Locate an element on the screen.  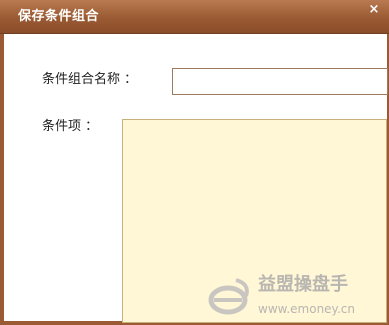
combo-name-label: 条件组合名称 ： is located at coordinates (90, 79).